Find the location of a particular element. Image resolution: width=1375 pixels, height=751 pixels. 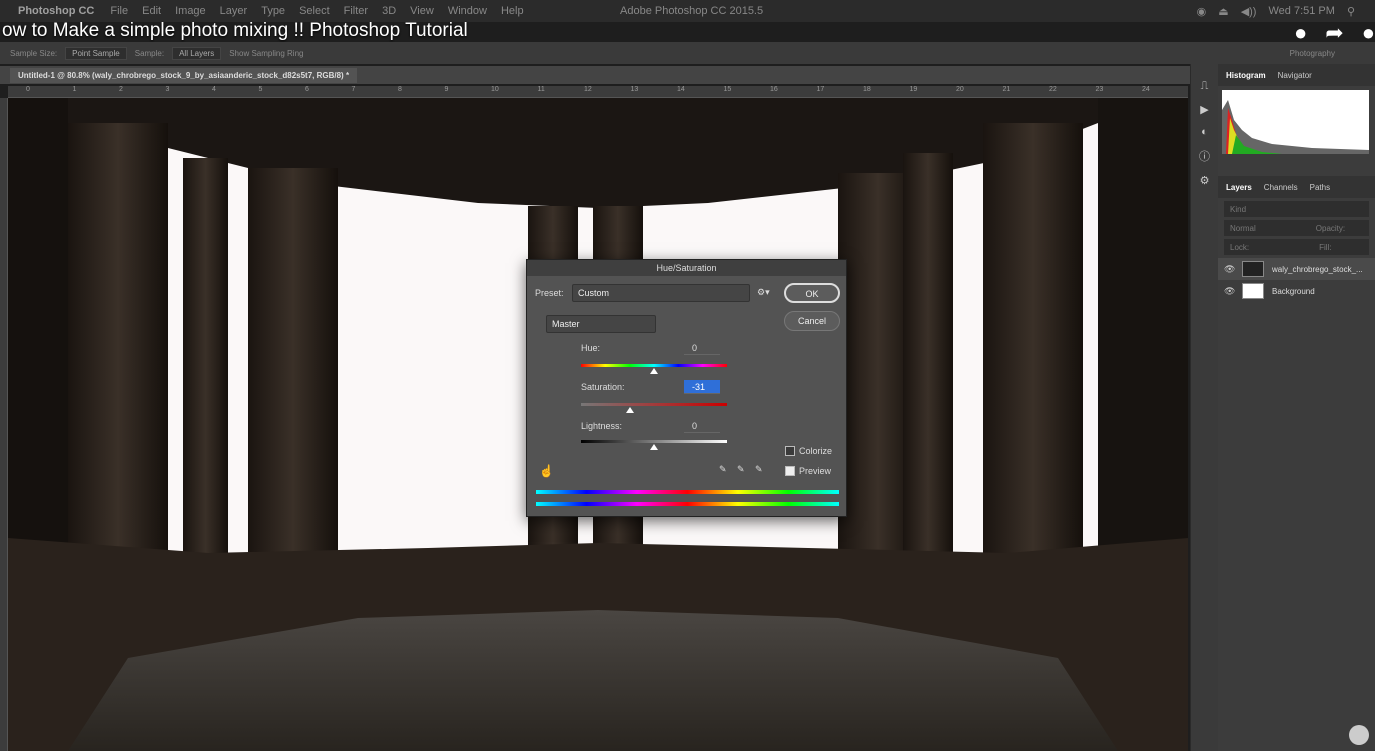

tab-layers: Layers is located at coordinates (1239, 187).